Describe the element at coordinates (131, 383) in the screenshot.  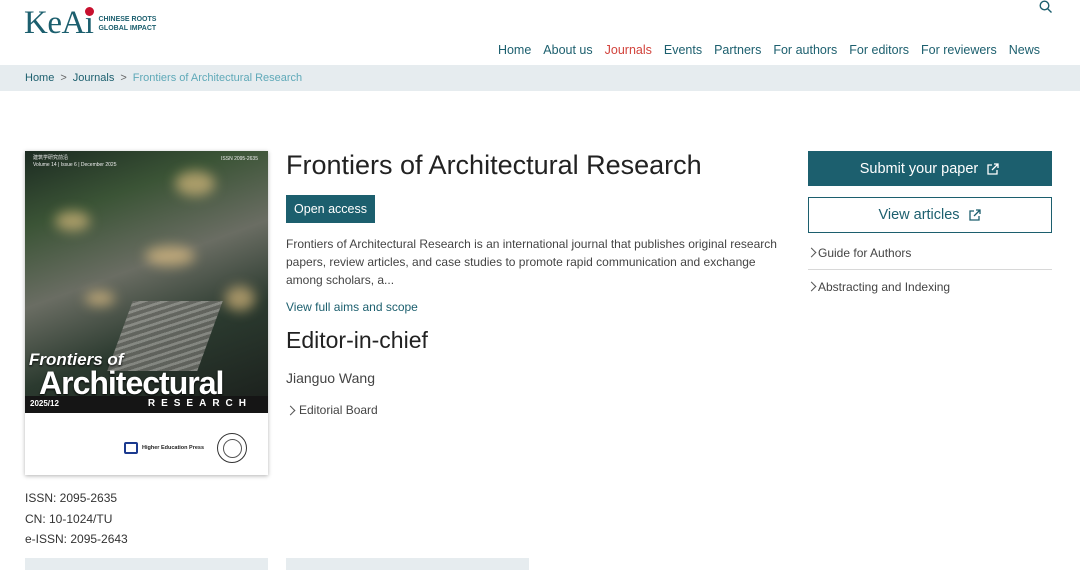
I see `cover-title-line-2: Architectural` at that location.